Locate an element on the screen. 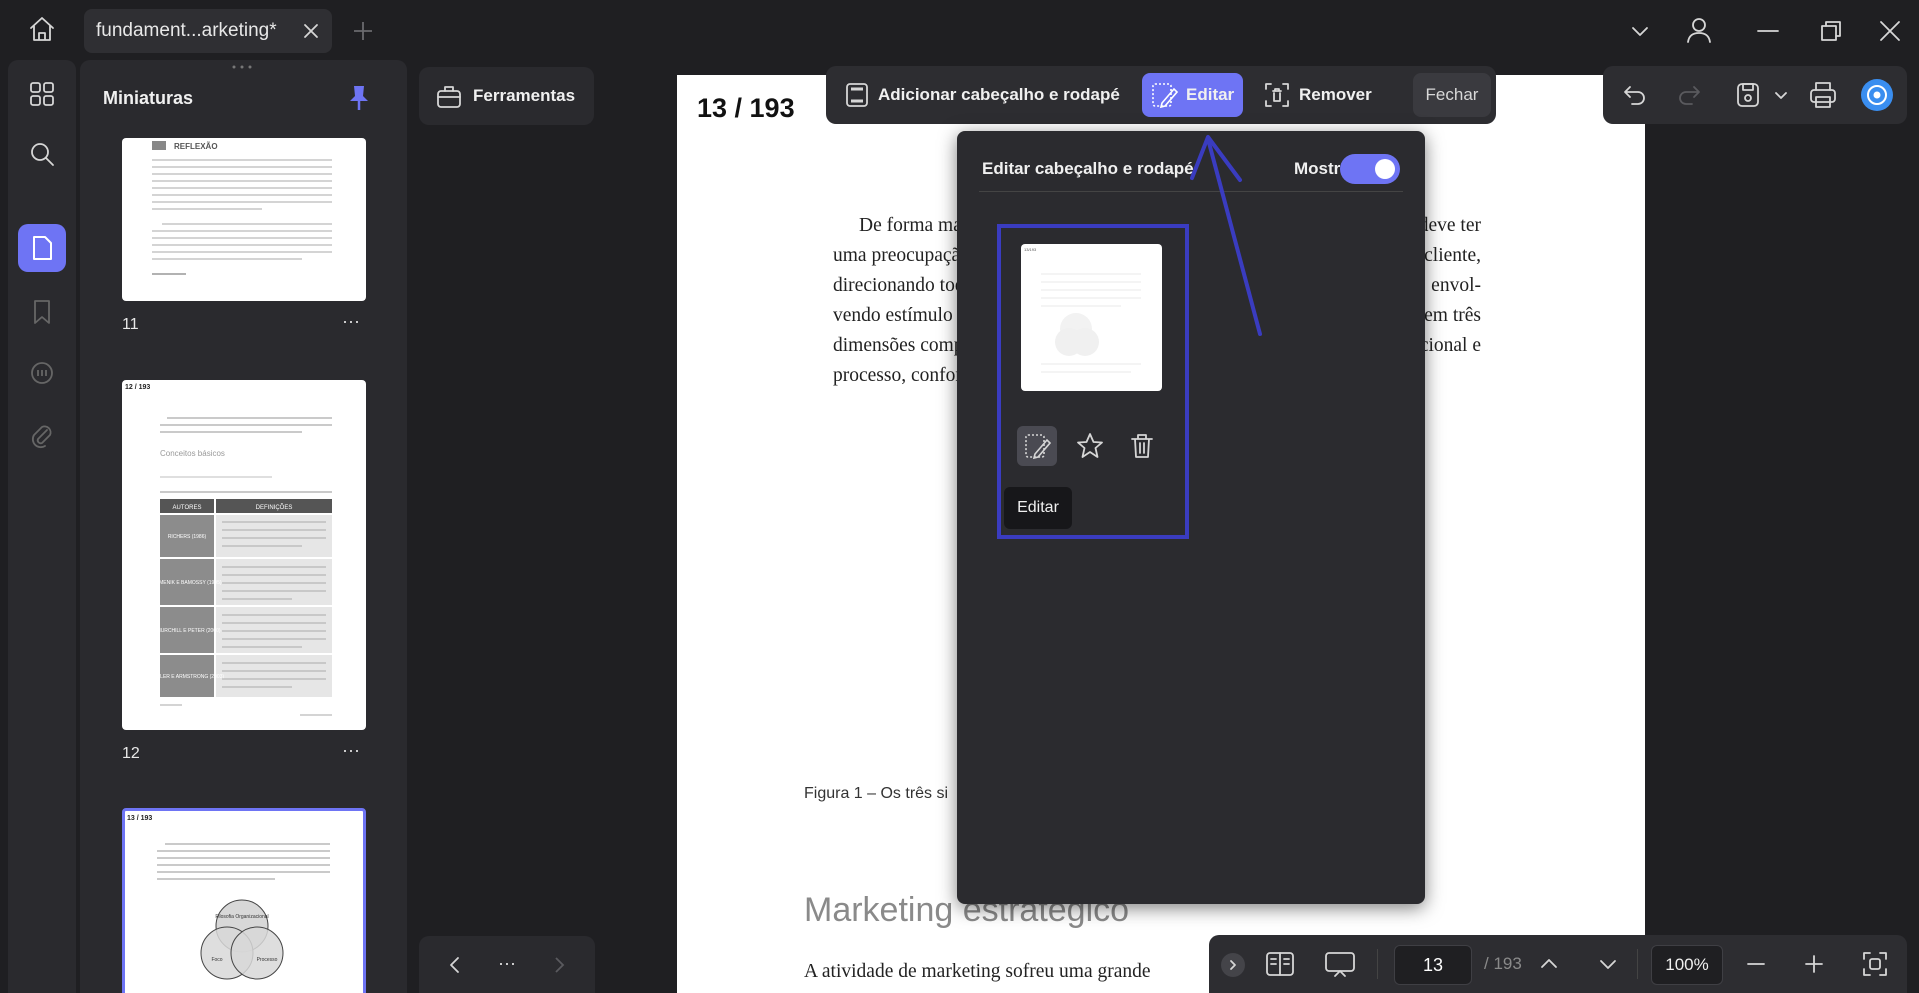 The height and width of the screenshot is (993, 1919). zoom-level: 100% is located at coordinates (1687, 965).